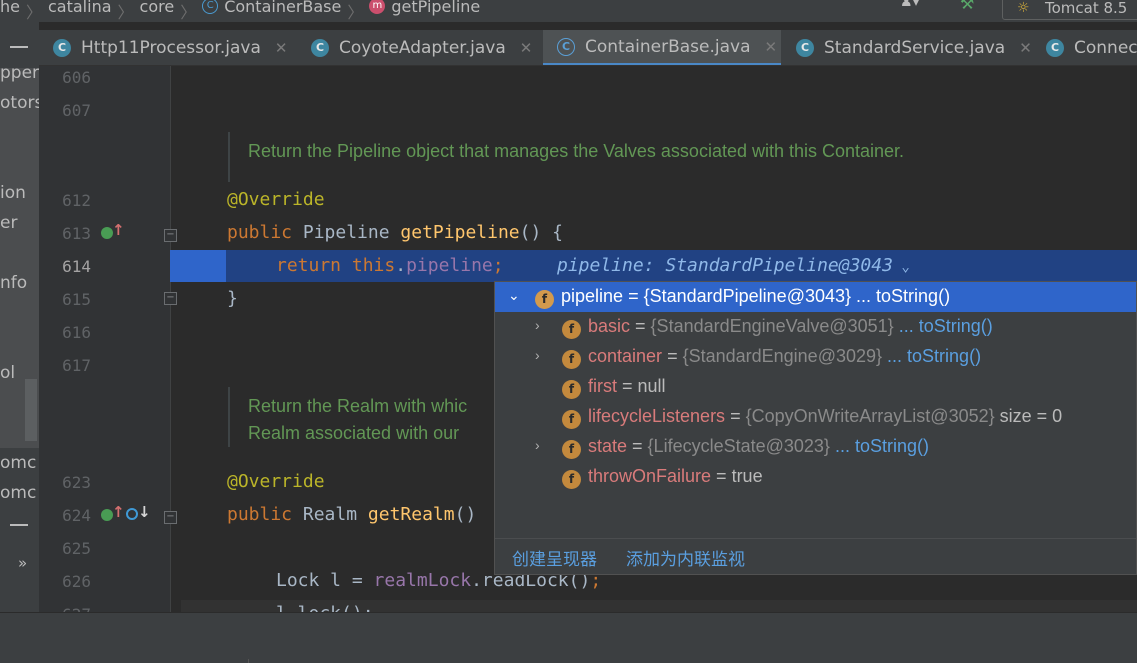 The height and width of the screenshot is (663, 1137). Describe the element at coordinates (157, 8) in the screenshot. I see `breadcrumb-item-core: core` at that location.